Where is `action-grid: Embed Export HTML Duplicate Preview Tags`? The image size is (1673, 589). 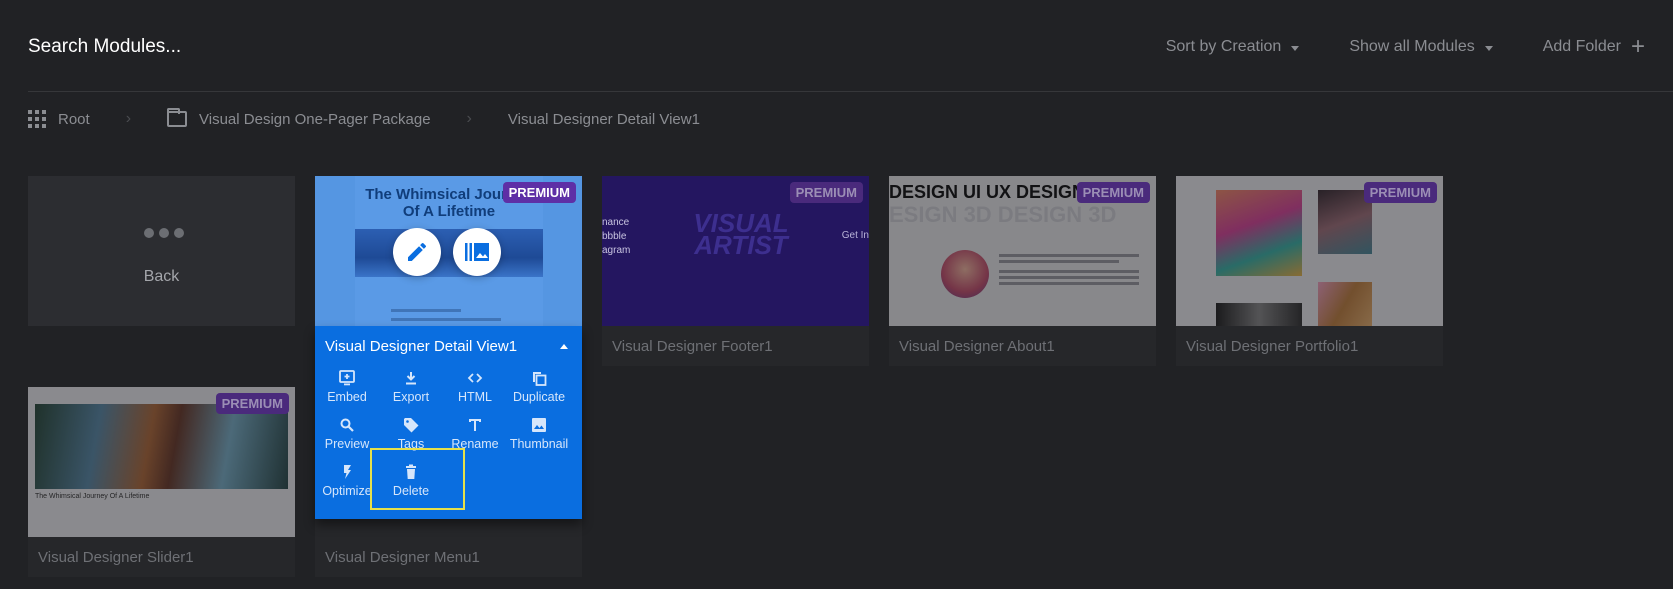 action-grid: Embed Export HTML Duplicate Preview Tags is located at coordinates (448, 436).